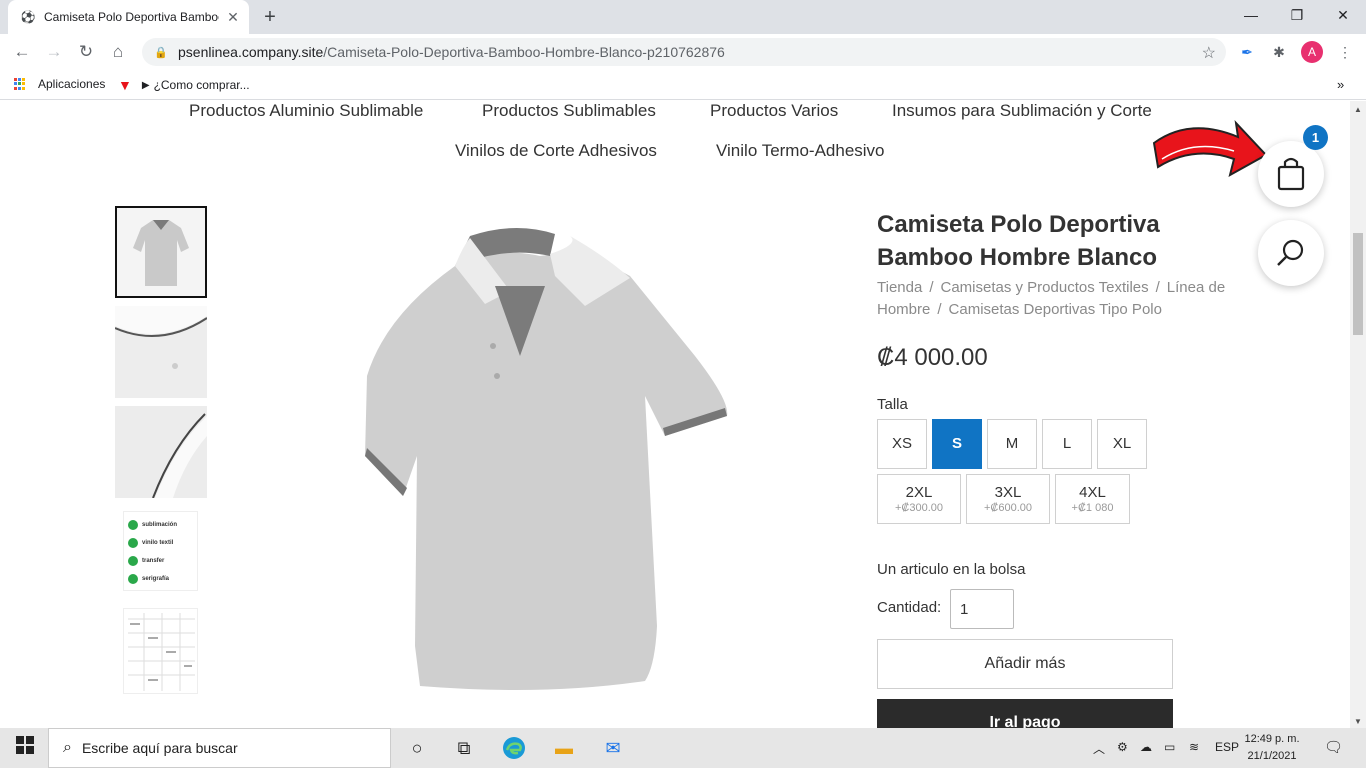 The height and width of the screenshot is (768, 1366). Describe the element at coordinates (613, 748) in the screenshot. I see `mail-icon: ✉` at that location.